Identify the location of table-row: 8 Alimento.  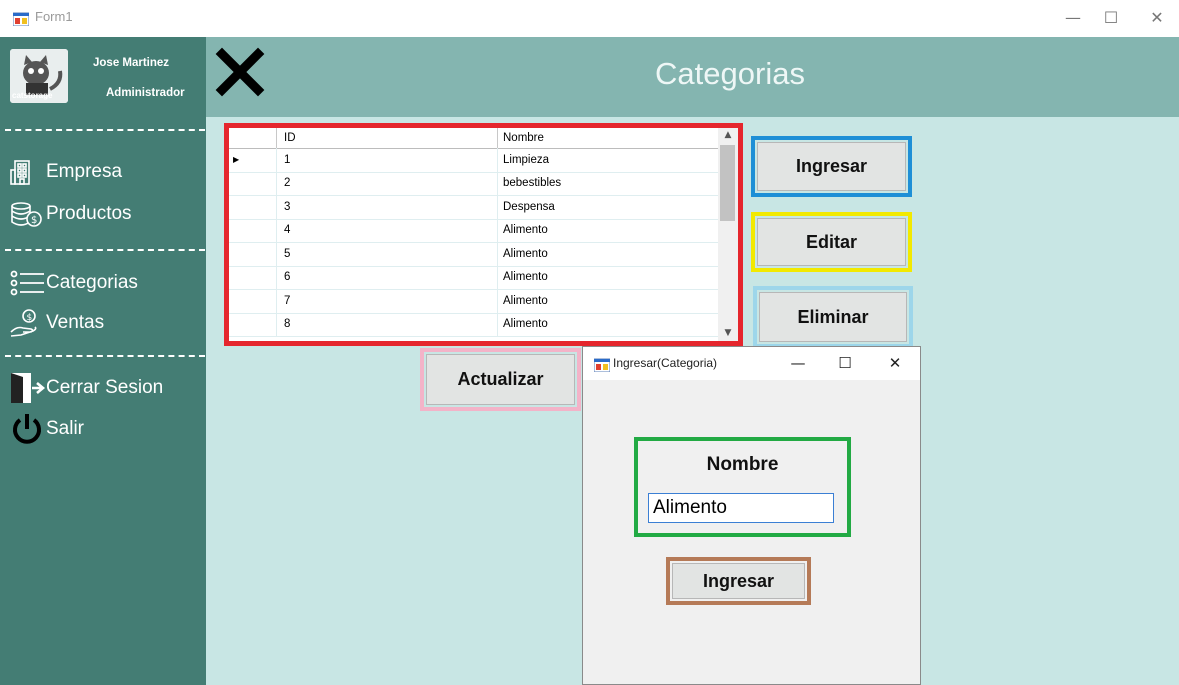
(473, 324).